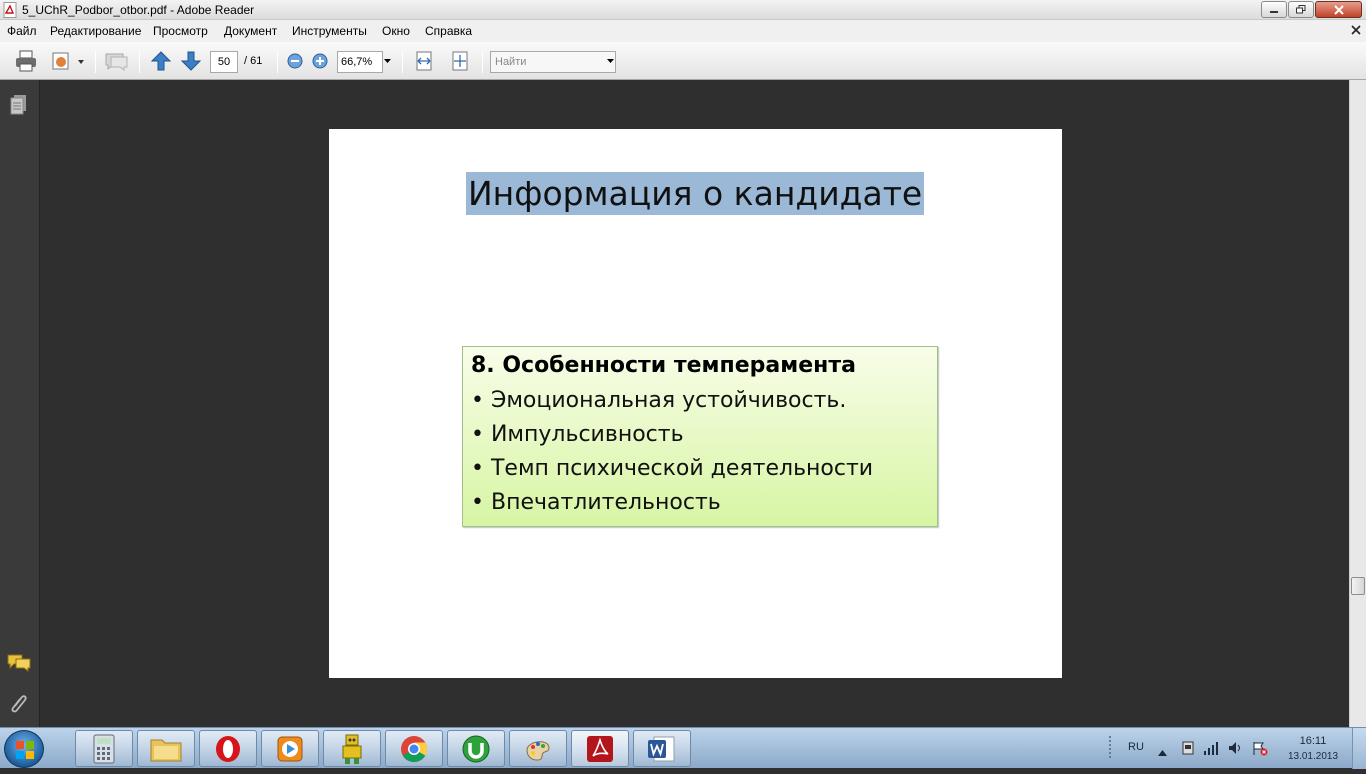 The image size is (1366, 774). I want to click on zoom-in-button, so click(320, 61).